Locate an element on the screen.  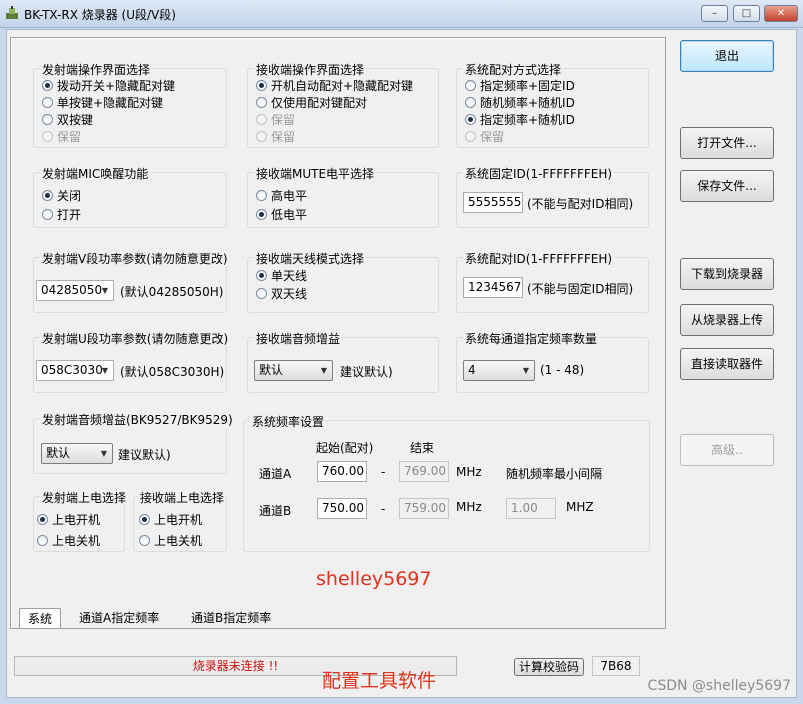
tx-audio-gain-note: 建议默认) is located at coordinates (144, 455).